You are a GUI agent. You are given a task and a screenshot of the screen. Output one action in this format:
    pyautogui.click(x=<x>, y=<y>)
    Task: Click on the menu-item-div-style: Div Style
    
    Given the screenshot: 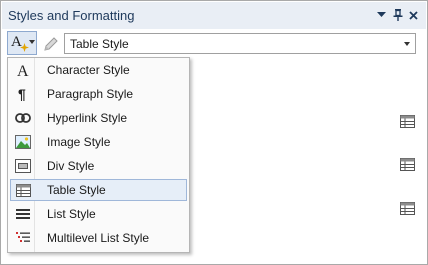 What is the action you would take?
    pyautogui.click(x=98, y=166)
    